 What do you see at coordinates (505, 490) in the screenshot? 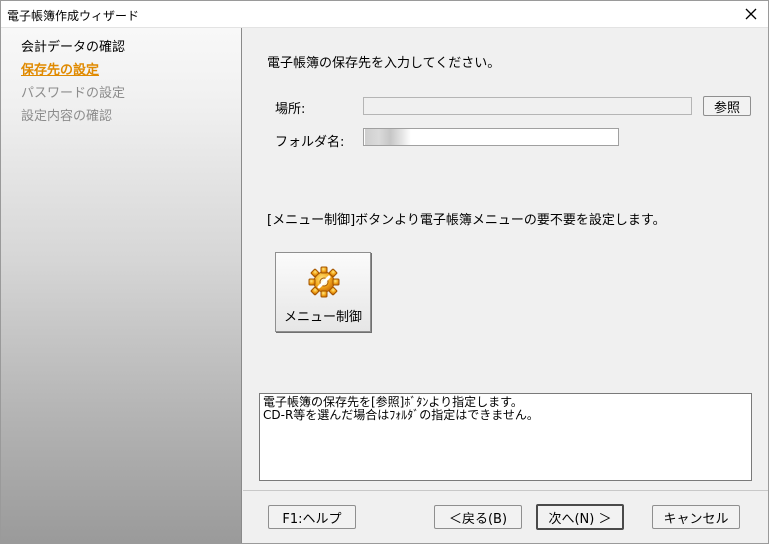
I see `footer-separator` at bounding box center [505, 490].